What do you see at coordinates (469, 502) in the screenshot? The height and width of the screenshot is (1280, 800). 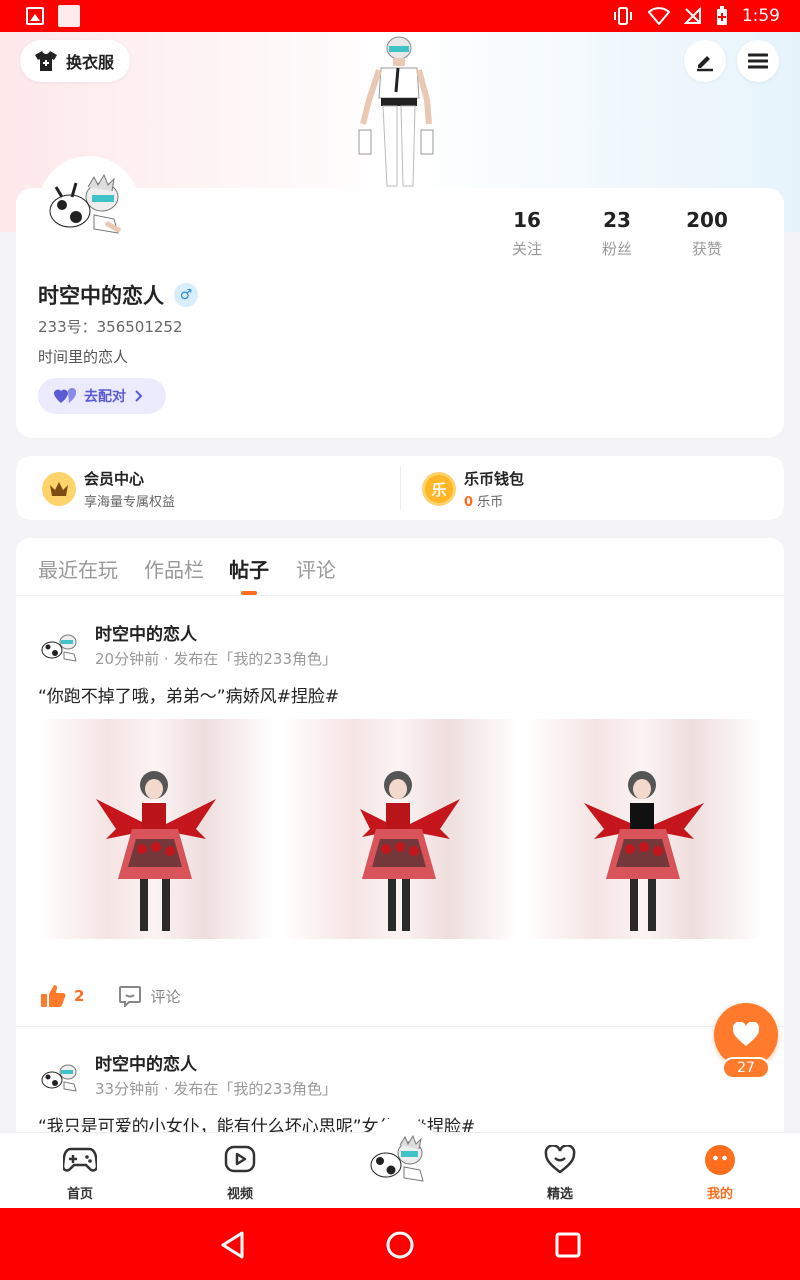 I see `wallet-amount: 0` at bounding box center [469, 502].